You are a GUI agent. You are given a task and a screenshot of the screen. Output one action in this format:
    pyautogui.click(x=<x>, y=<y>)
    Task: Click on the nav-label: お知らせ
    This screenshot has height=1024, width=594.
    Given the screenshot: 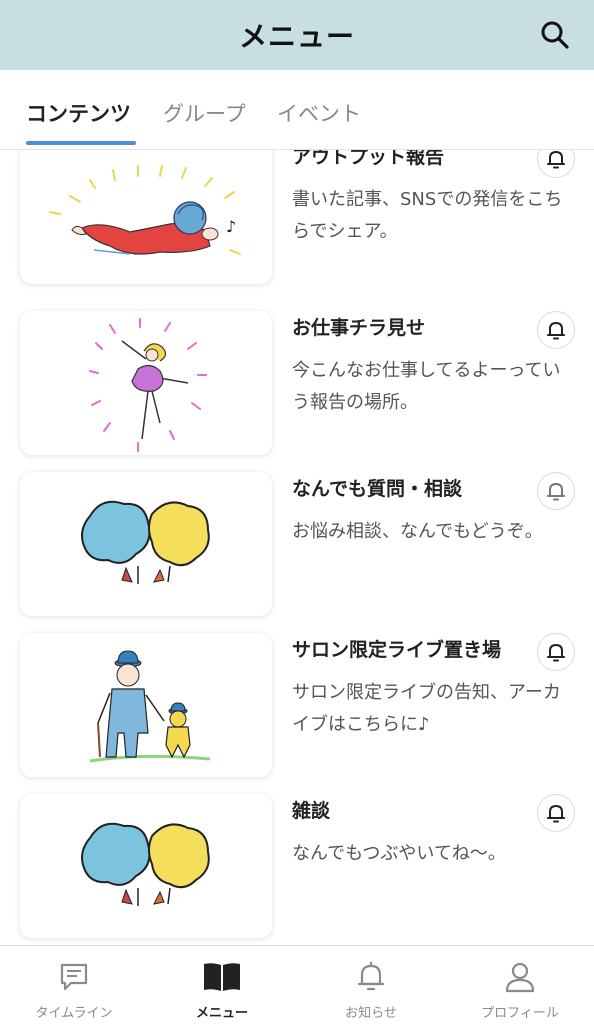 What is the action you would take?
    pyautogui.click(x=371, y=1013)
    